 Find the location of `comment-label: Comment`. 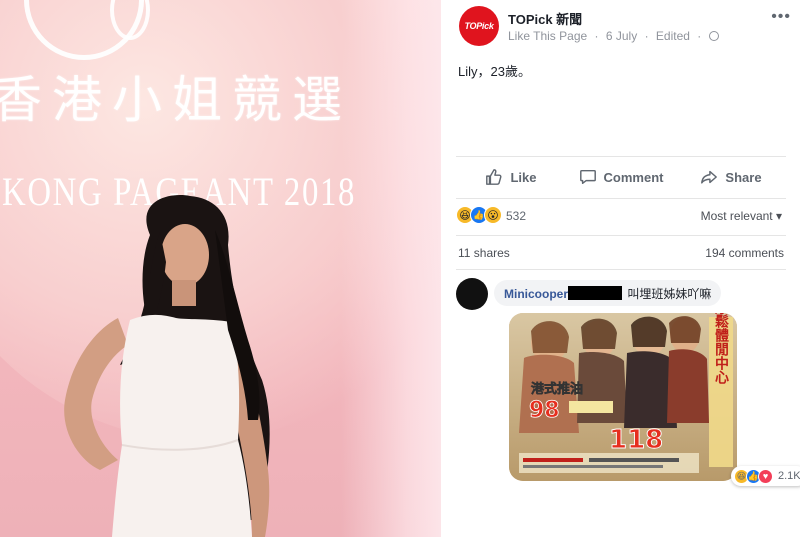

comment-label: Comment is located at coordinates (633, 177).